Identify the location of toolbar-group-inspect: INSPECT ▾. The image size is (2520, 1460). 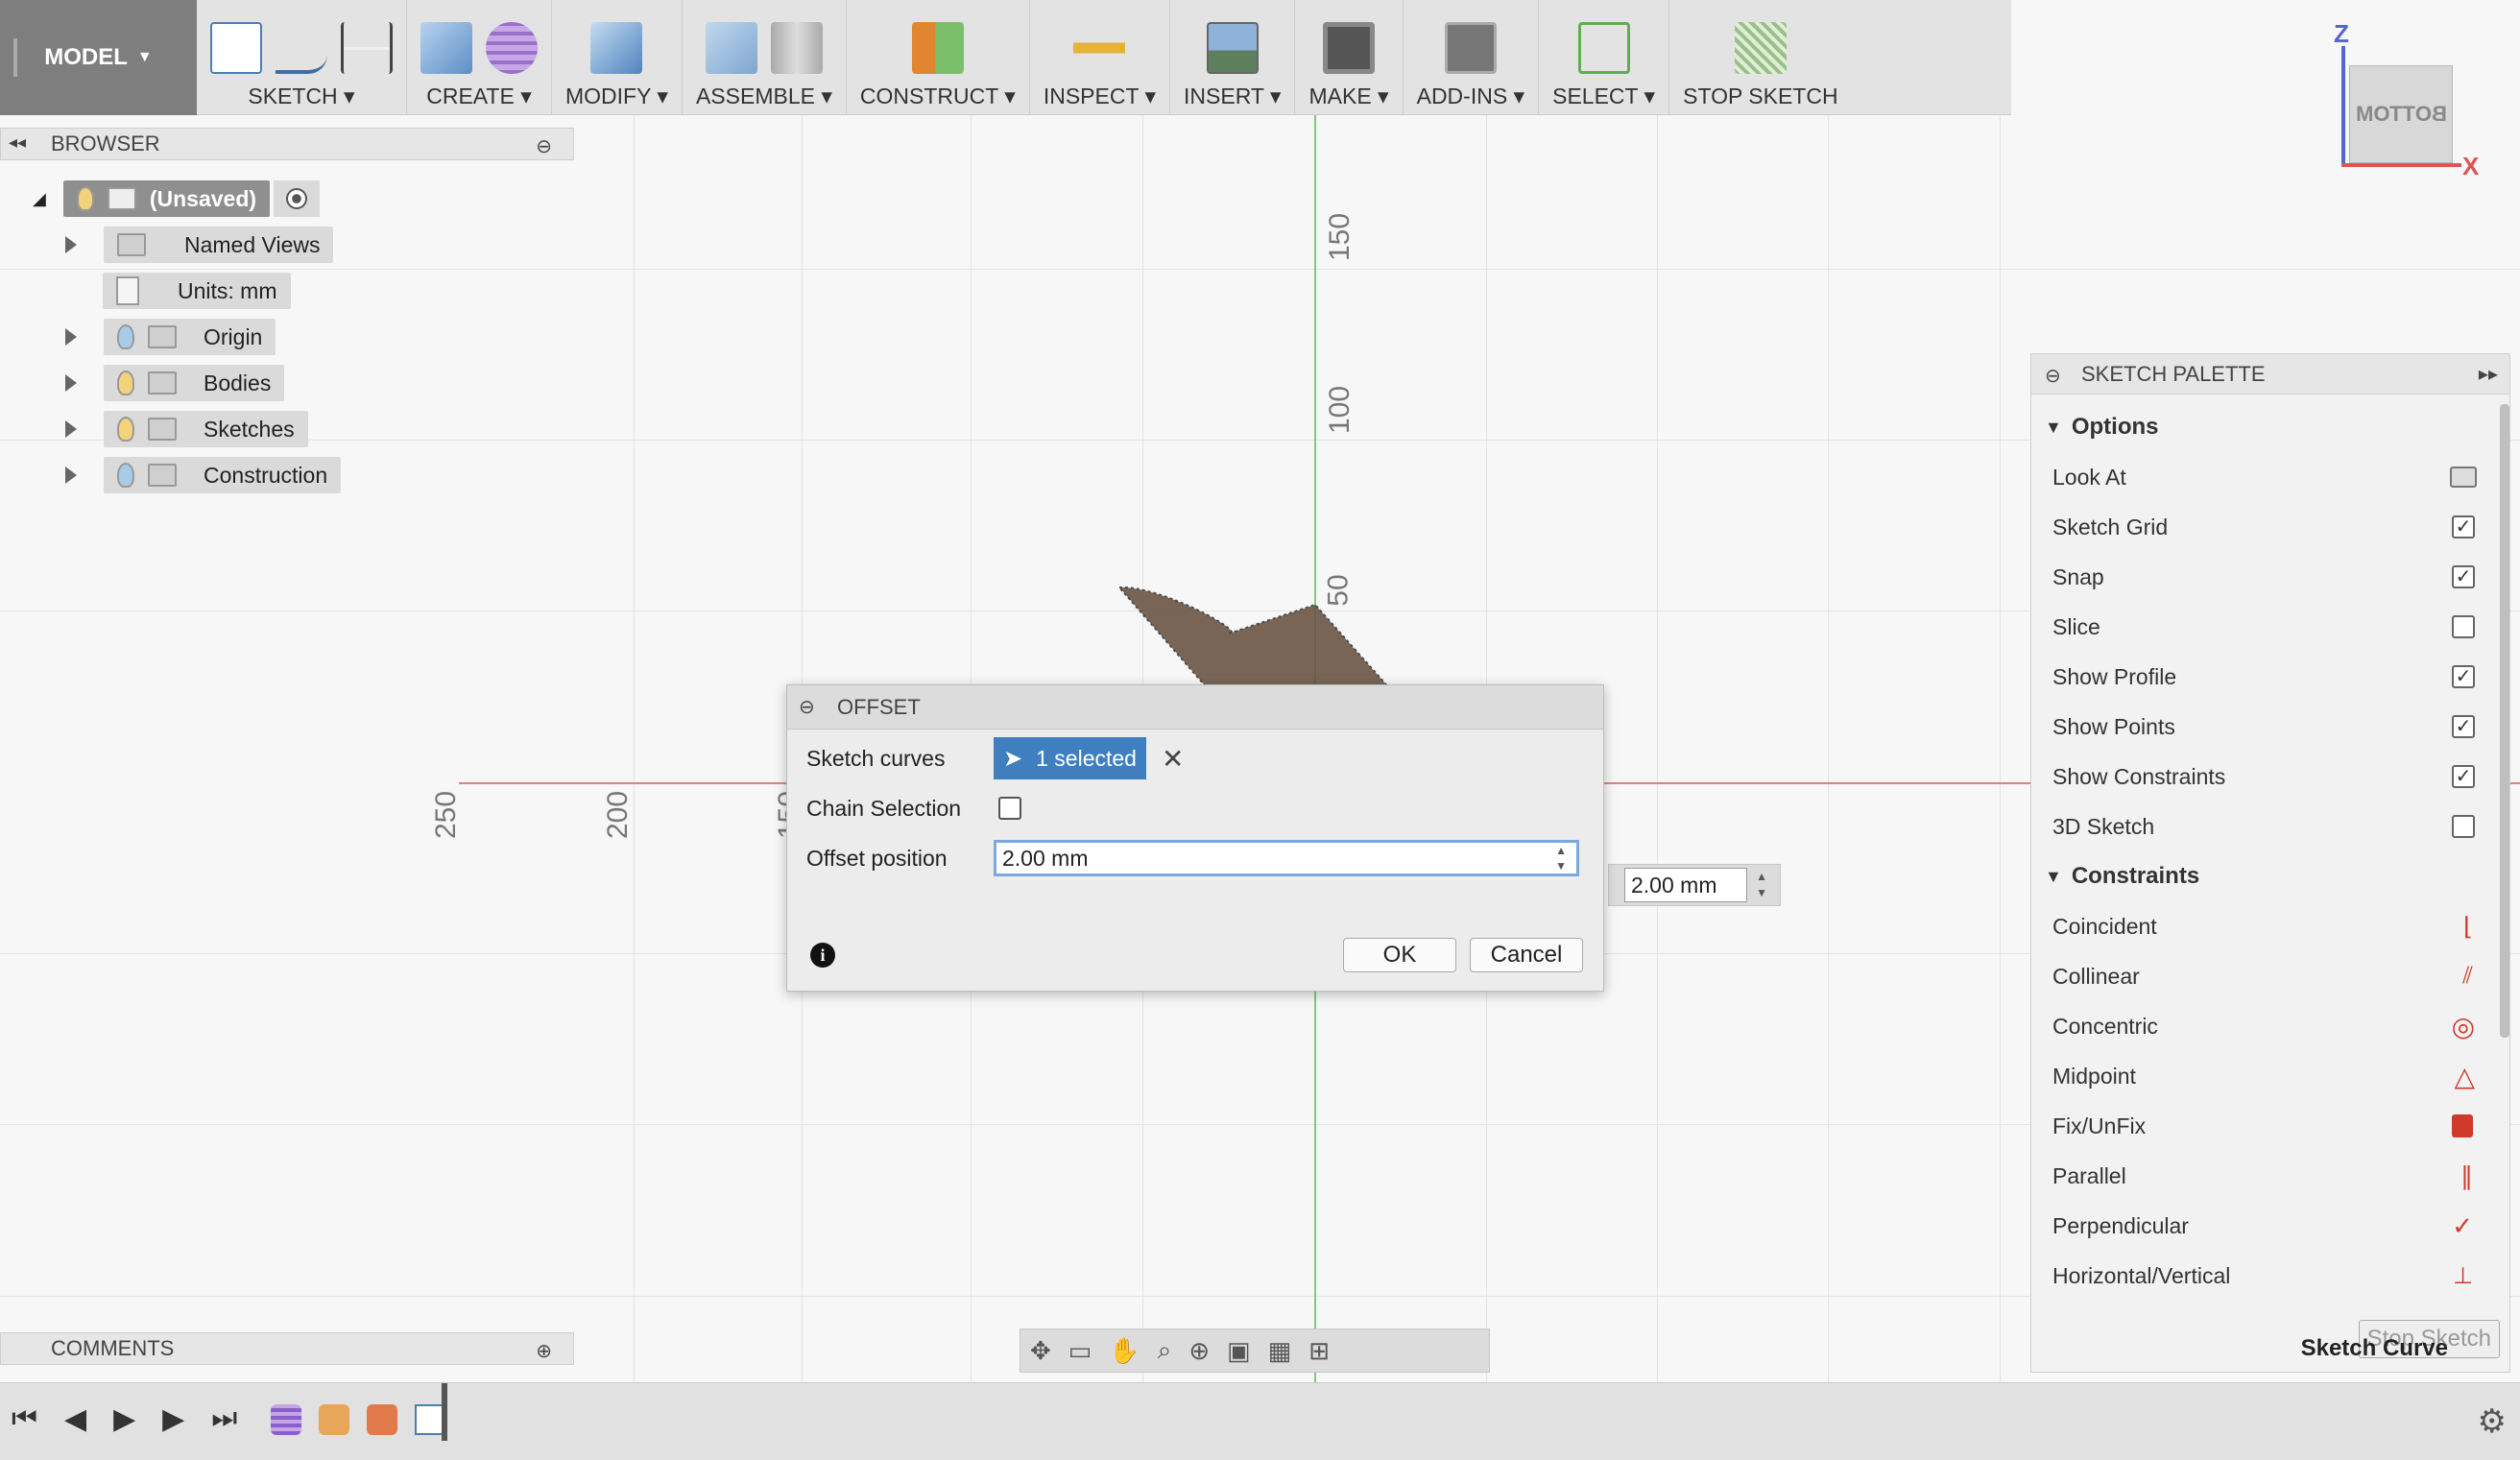
(1100, 57).